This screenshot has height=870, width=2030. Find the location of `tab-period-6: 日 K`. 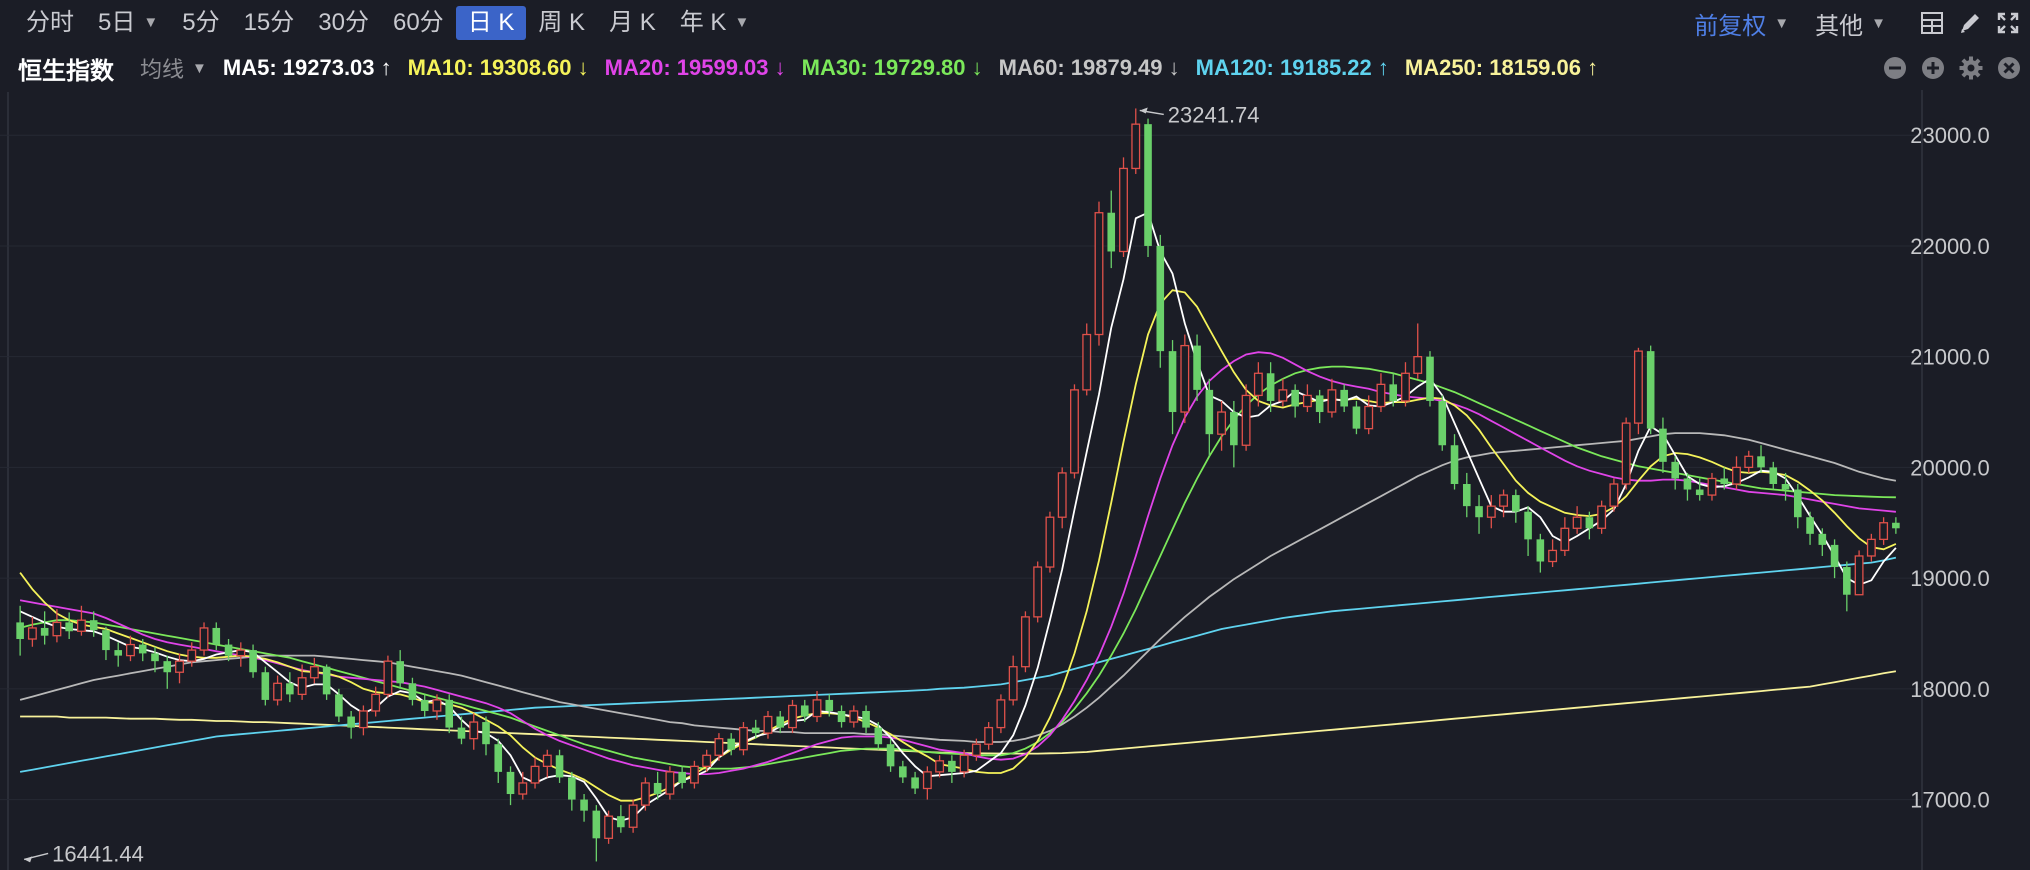

tab-period-6: 日 K is located at coordinates (491, 23).